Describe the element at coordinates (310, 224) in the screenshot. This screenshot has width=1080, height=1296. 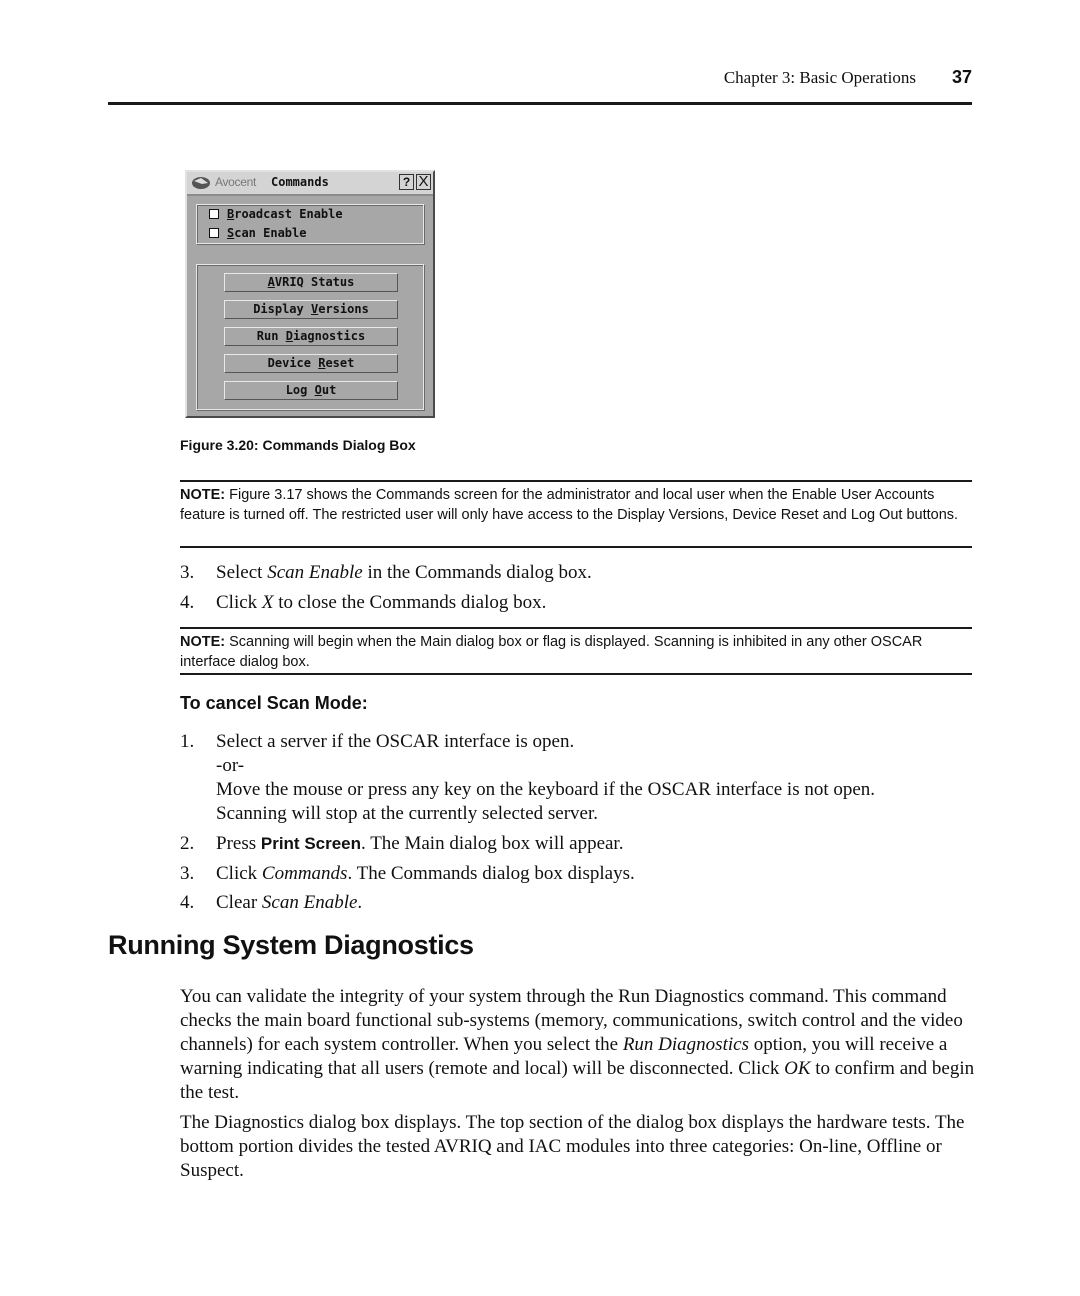
I see `options-group: Broadcast Enable Scan Enable` at that location.